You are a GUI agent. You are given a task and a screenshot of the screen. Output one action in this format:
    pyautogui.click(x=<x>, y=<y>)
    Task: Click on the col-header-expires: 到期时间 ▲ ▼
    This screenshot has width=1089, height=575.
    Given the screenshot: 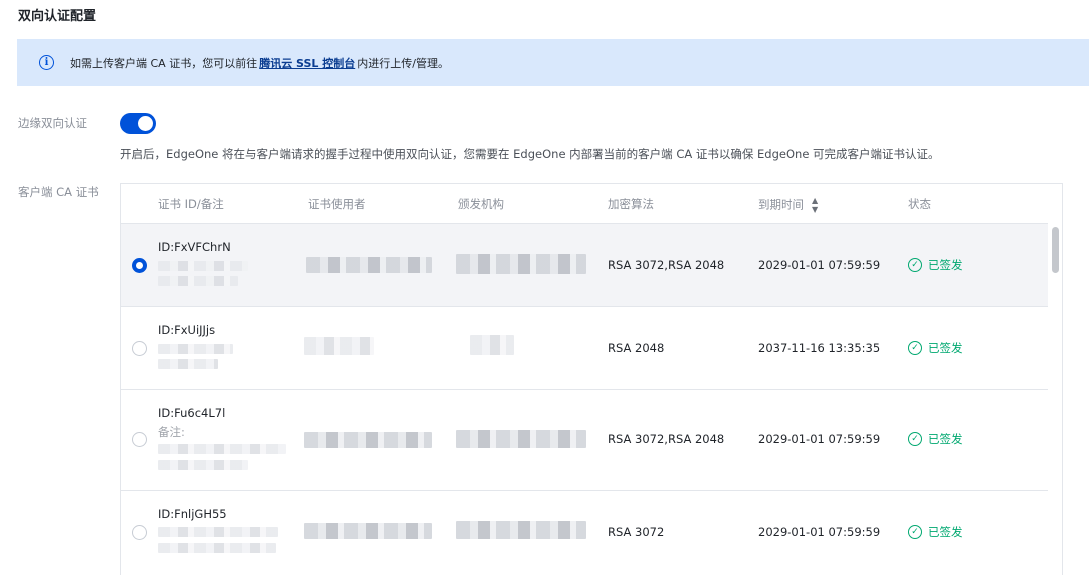 What is the action you would take?
    pyautogui.click(x=788, y=205)
    